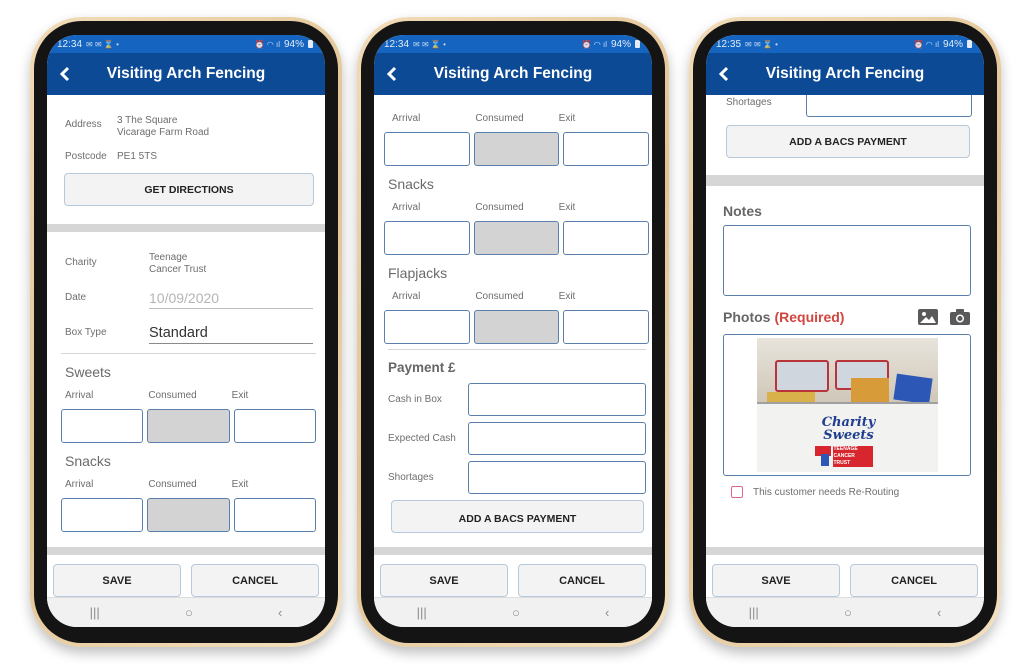  I want to click on postcode-value: PE1 5TS, so click(137, 156).